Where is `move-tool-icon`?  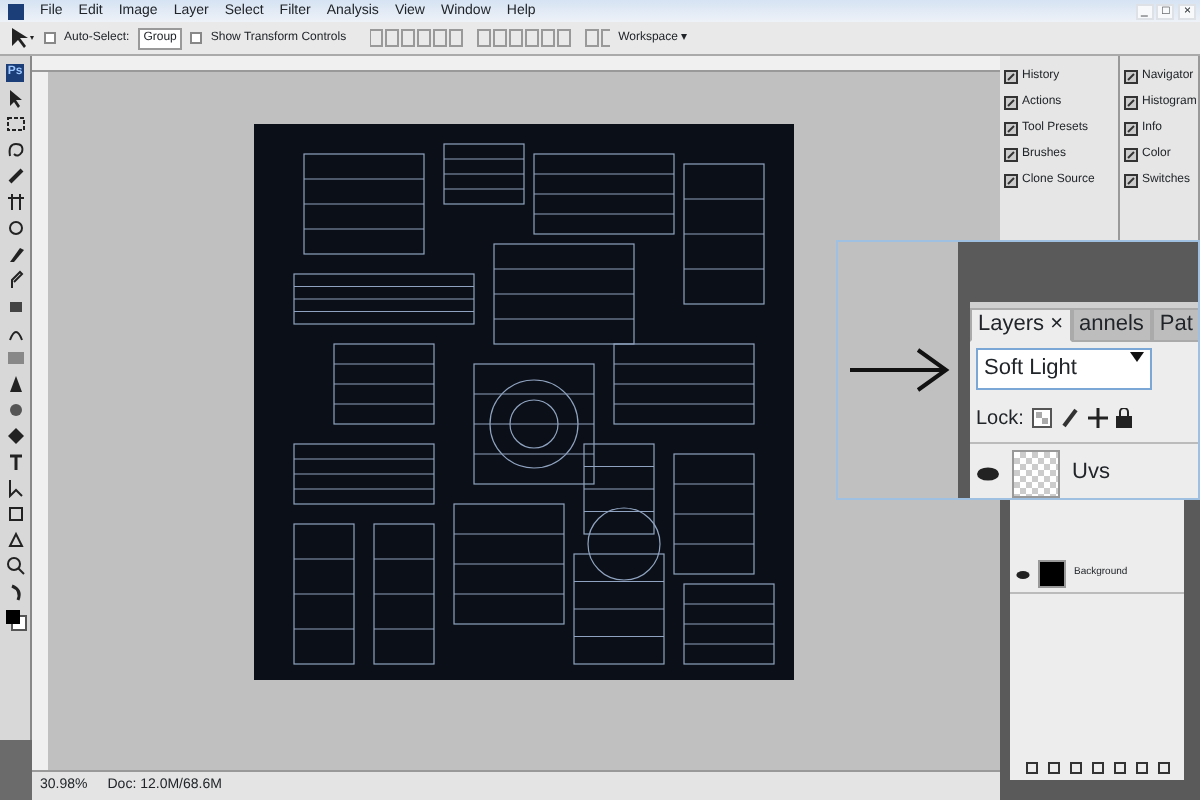 move-tool-icon is located at coordinates (22, 38).